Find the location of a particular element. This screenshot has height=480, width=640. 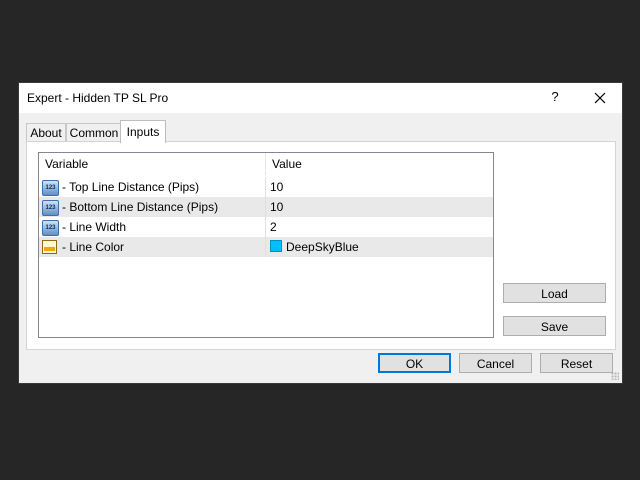

variable-name: - Line Color is located at coordinates (93, 247).